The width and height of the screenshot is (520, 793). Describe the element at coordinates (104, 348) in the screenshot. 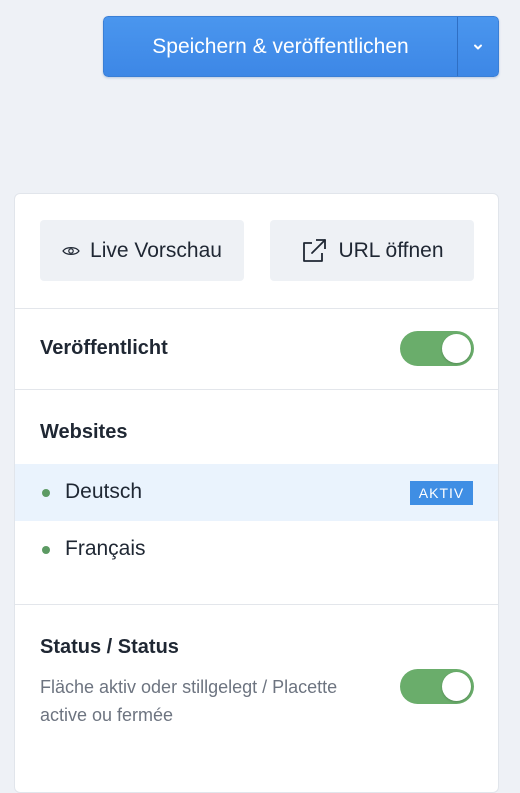

I see `published-label: Veröffentlicht` at that location.